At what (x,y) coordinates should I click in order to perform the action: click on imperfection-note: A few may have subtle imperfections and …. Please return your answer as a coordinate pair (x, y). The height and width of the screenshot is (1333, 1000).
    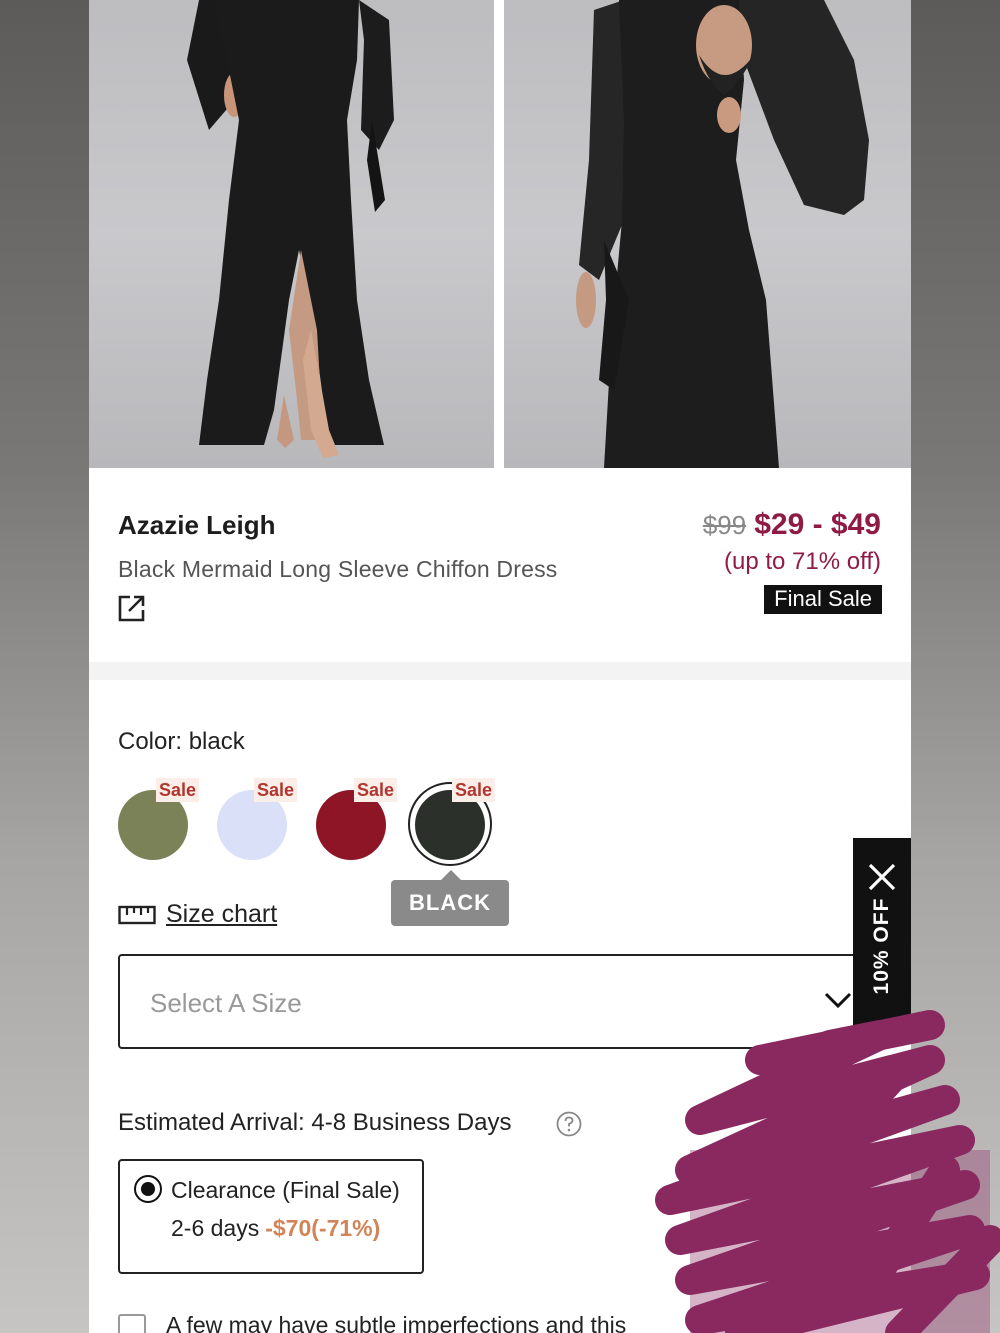
    Looking at the image, I should click on (396, 1322).